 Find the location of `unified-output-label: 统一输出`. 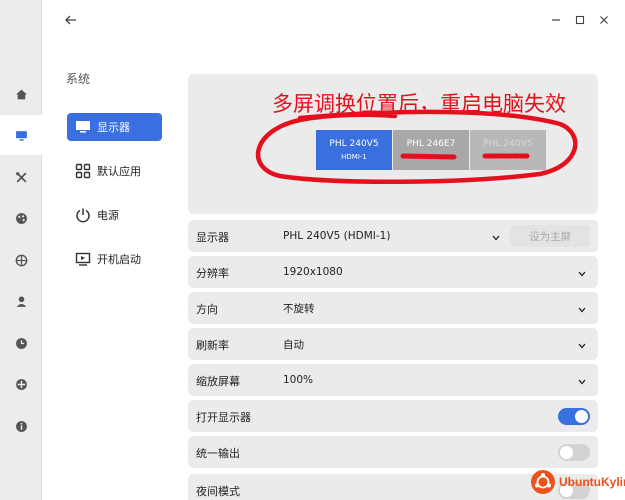

unified-output-label: 统一输出 is located at coordinates (218, 453).